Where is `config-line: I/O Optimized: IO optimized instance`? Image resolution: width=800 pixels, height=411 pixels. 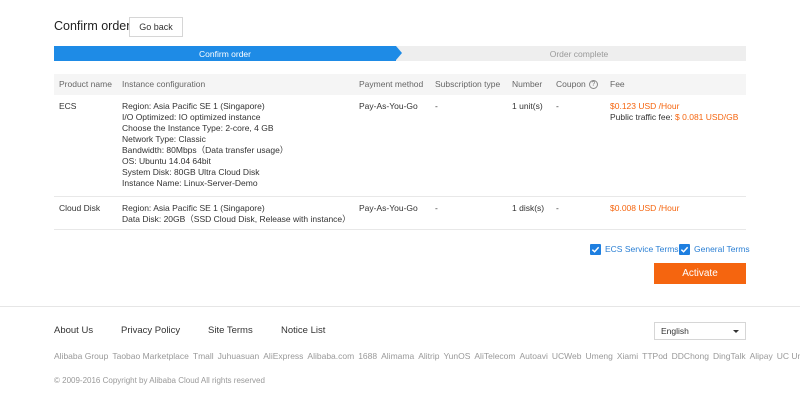
config-line: I/O Optimized: IO optimized instance is located at coordinates (191, 117).